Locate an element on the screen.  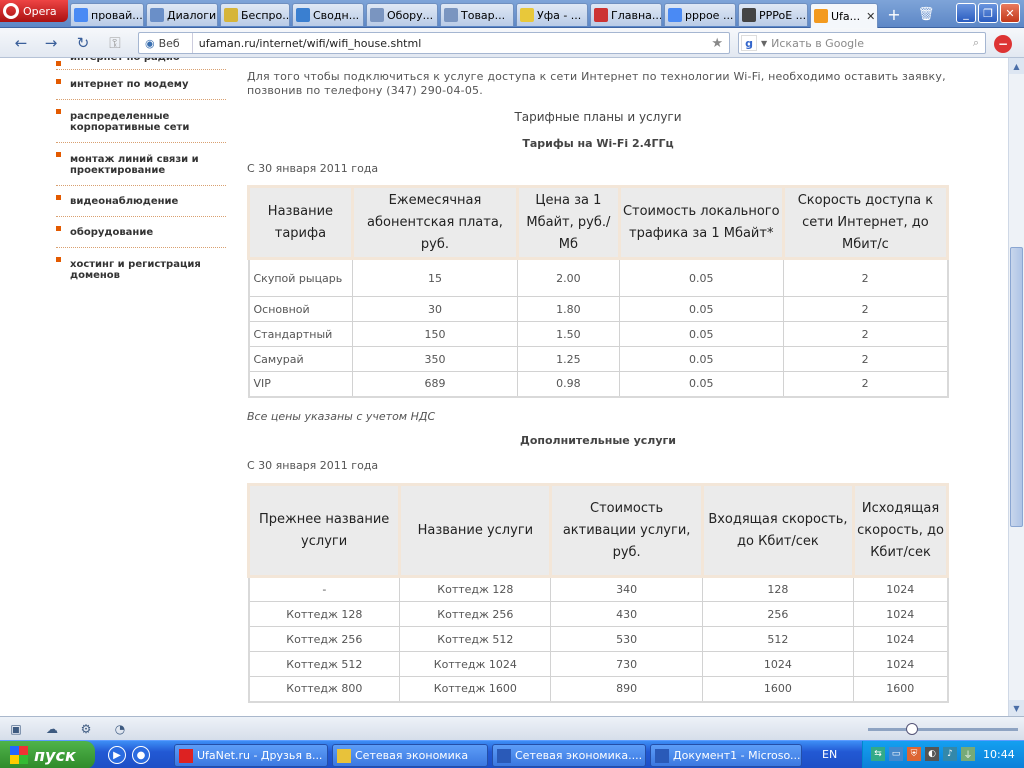
back-icon: ← is located at coordinates (21, 43).